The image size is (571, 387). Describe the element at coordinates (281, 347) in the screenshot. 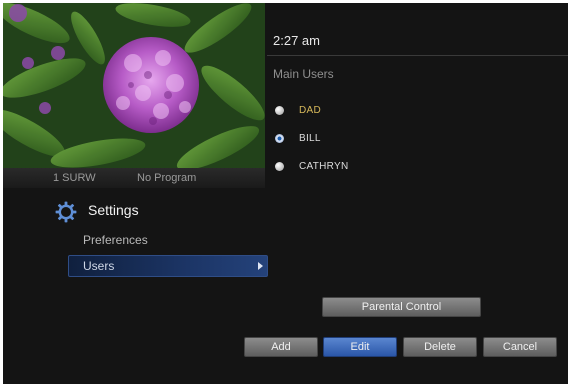

I see `add-button: Add` at that location.